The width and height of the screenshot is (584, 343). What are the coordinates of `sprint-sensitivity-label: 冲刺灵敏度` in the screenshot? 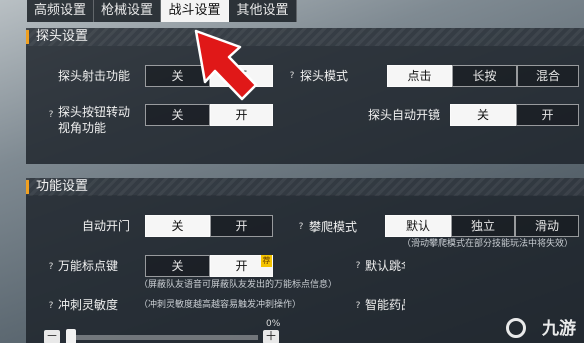 It's located at (88, 305).